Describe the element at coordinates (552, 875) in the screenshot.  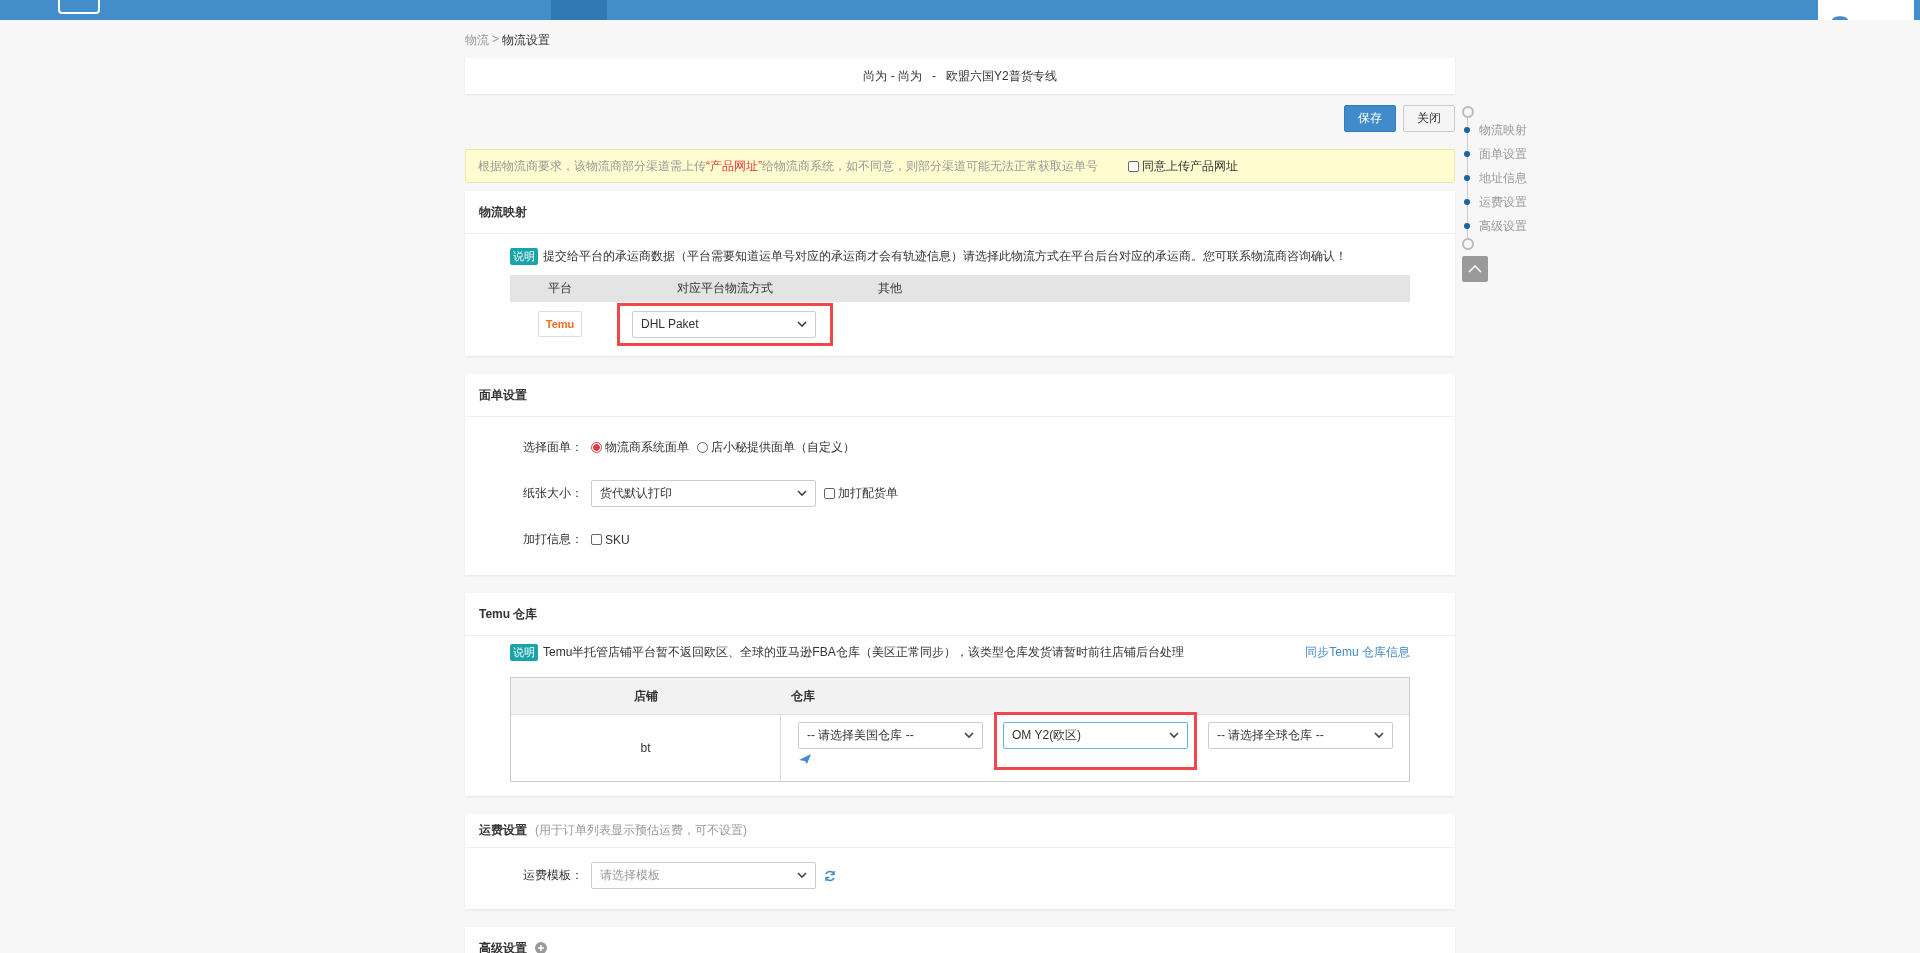
I see `field-label: 运费模板：` at that location.